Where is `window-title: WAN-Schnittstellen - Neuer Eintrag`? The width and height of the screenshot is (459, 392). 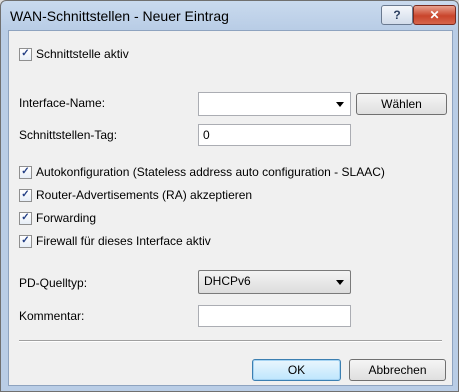
window-title: WAN-Schnittstellen - Neuer Eintrag is located at coordinates (119, 16).